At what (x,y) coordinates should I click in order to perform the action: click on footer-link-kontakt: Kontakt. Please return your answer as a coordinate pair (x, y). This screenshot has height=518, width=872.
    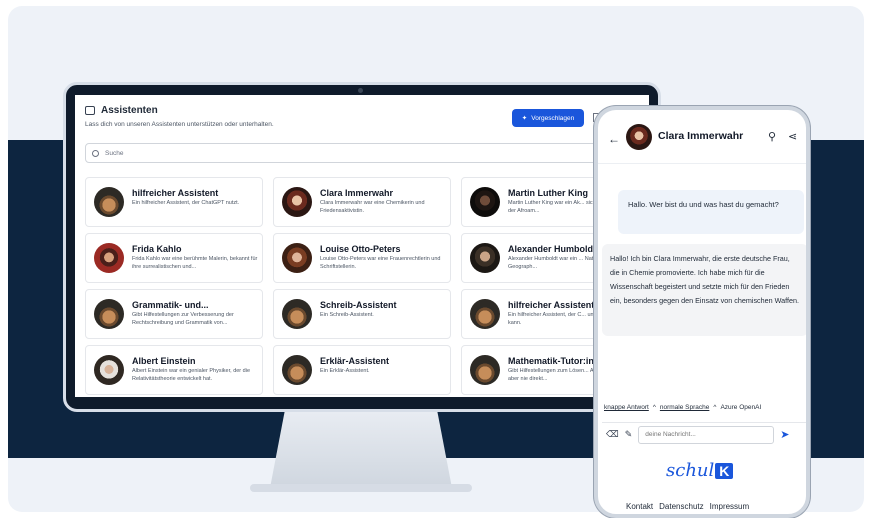
    Looking at the image, I should click on (639, 506).